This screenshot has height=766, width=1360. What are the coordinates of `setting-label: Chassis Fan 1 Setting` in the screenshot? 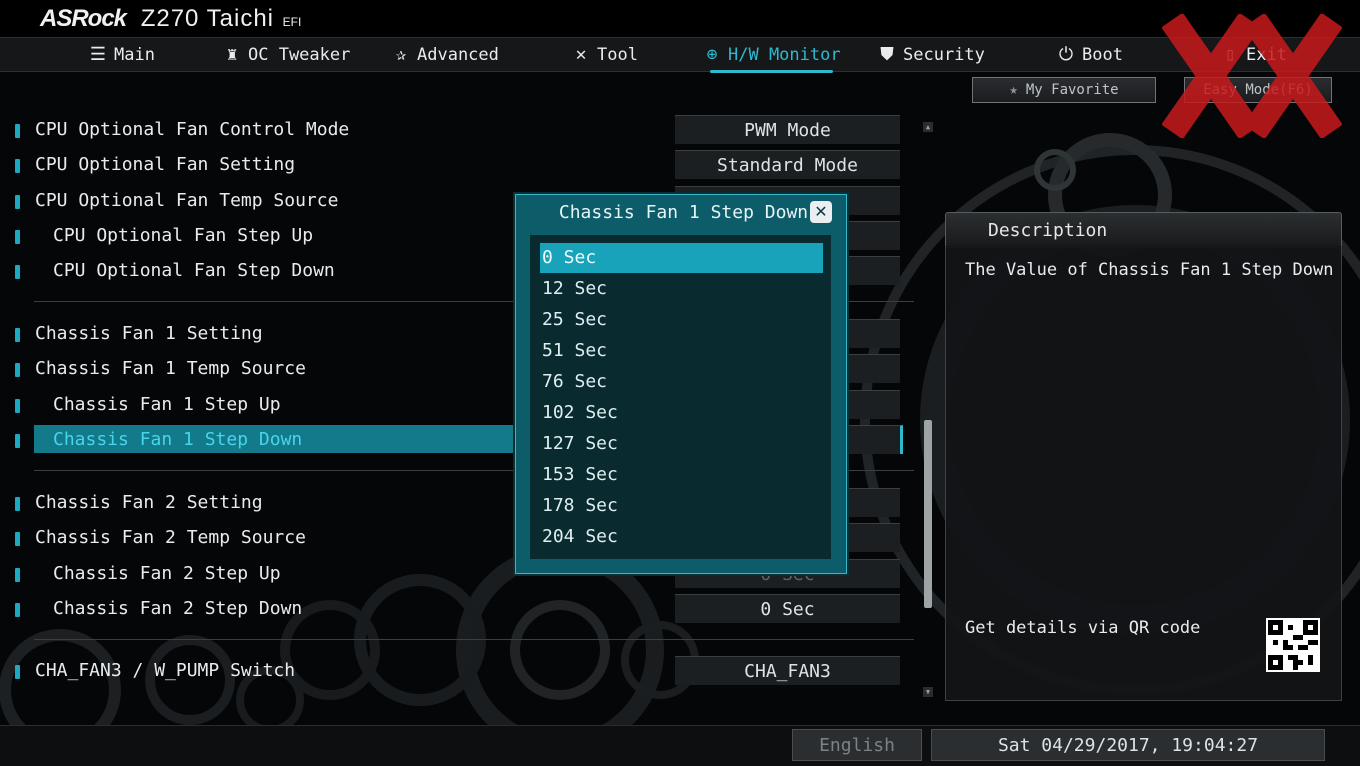 It's located at (149, 333).